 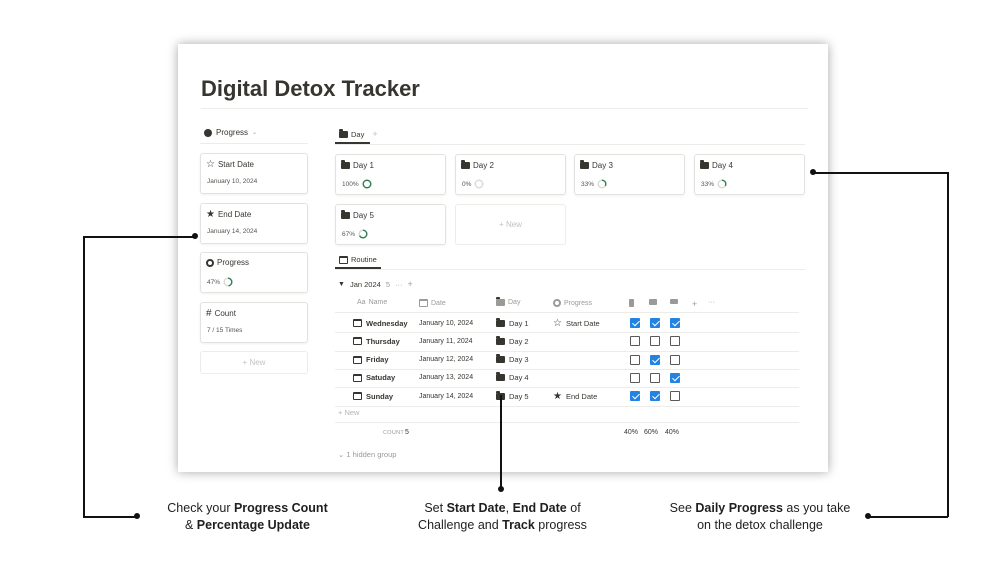 What do you see at coordinates (341, 284) in the screenshot?
I see `triangle-down-icon: ▼` at bounding box center [341, 284].